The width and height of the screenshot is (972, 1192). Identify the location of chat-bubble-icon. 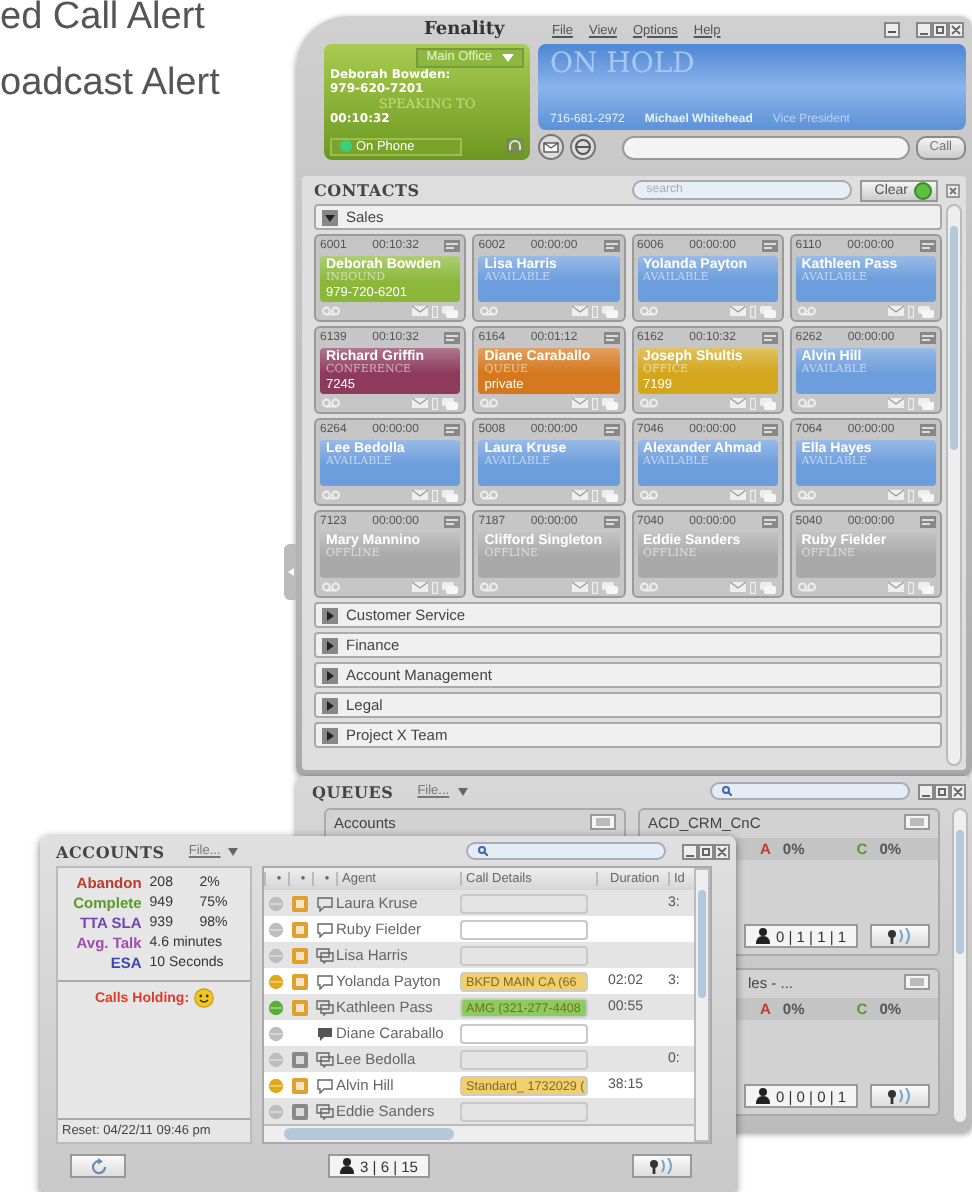
(324, 981).